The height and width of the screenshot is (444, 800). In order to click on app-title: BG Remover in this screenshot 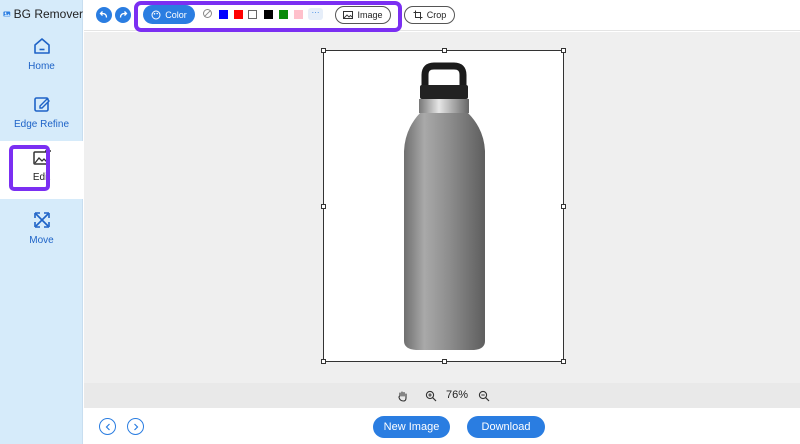, I will do `click(48, 14)`.